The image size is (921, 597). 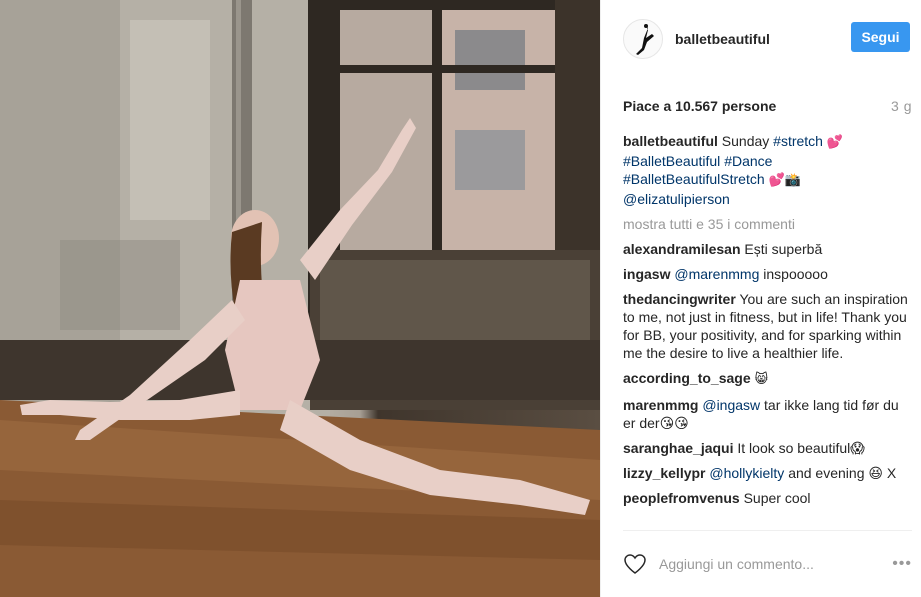 I want to click on heart-emoji-icon: 💕, so click(x=835, y=142).